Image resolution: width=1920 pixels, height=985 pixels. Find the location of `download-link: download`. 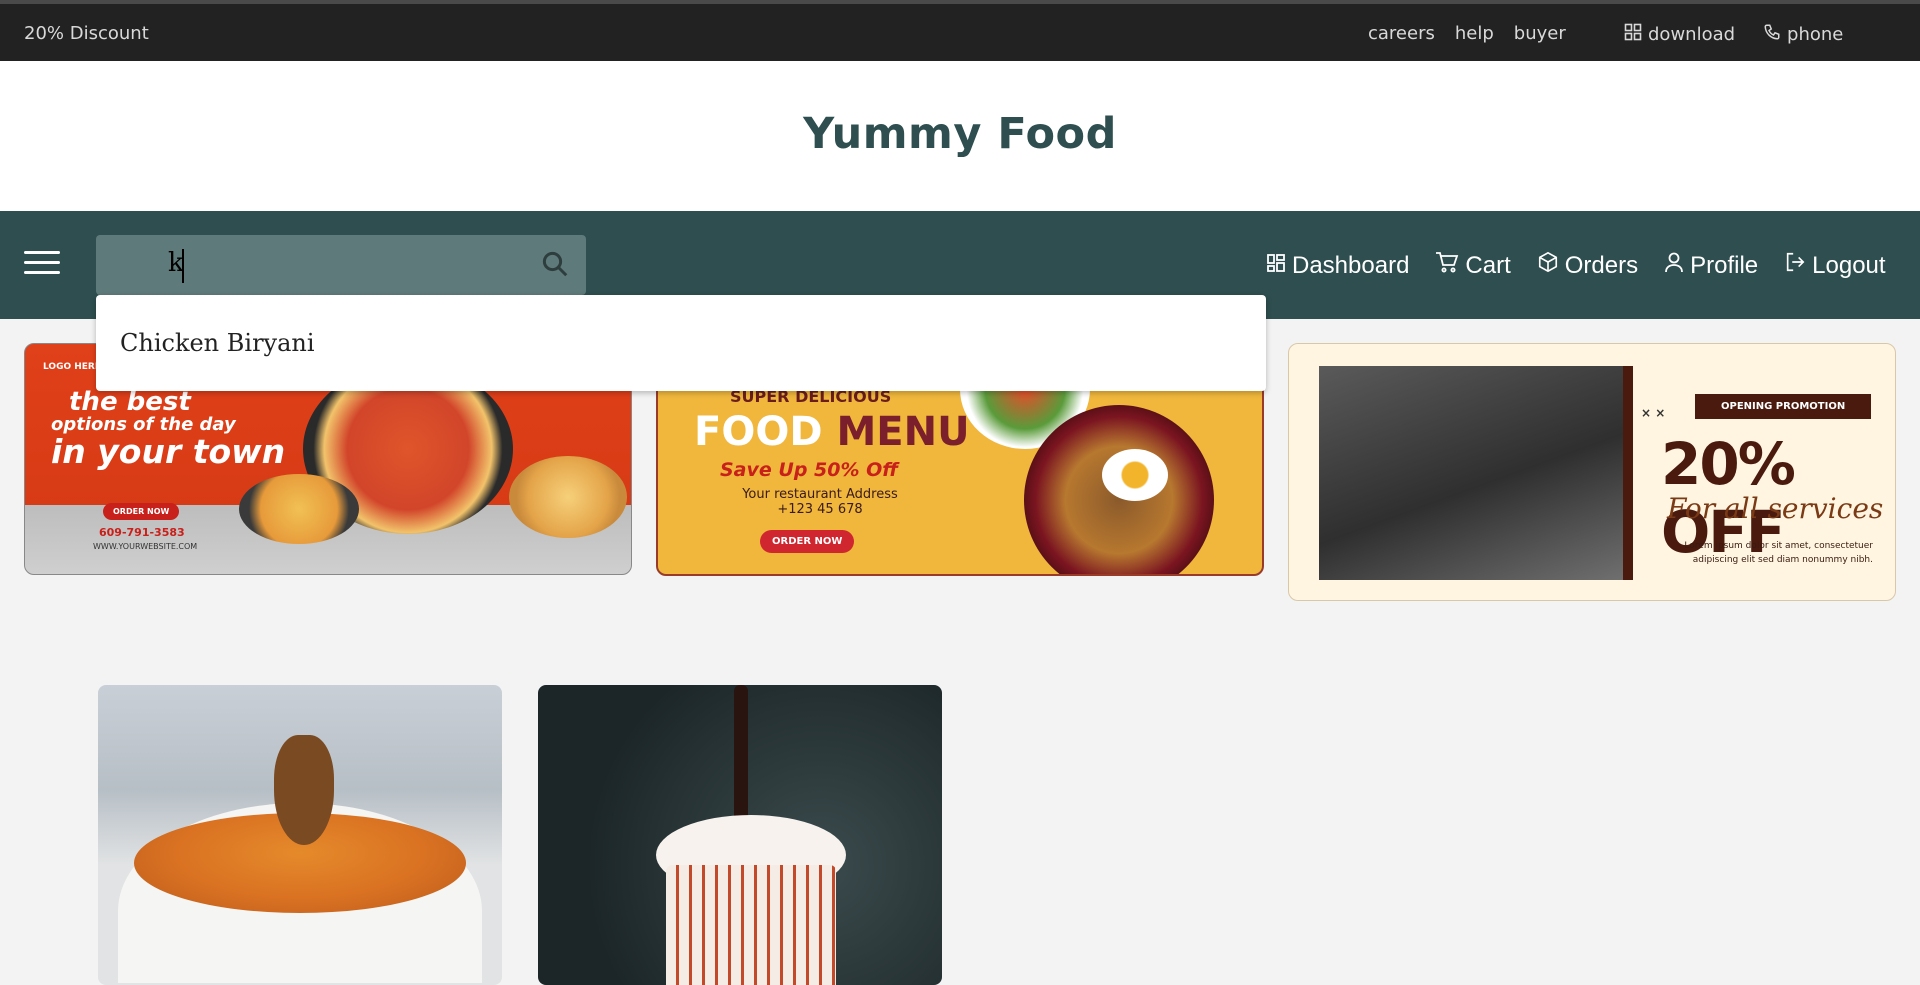

download-link: download is located at coordinates (1679, 34).